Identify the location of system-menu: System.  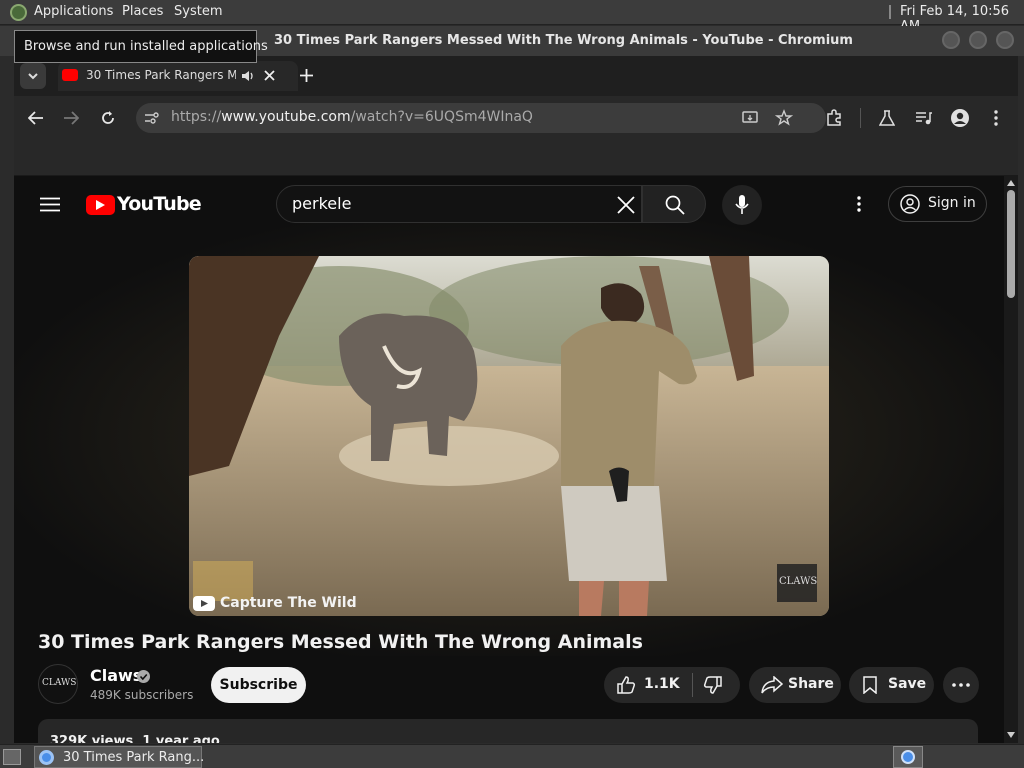
(198, 11).